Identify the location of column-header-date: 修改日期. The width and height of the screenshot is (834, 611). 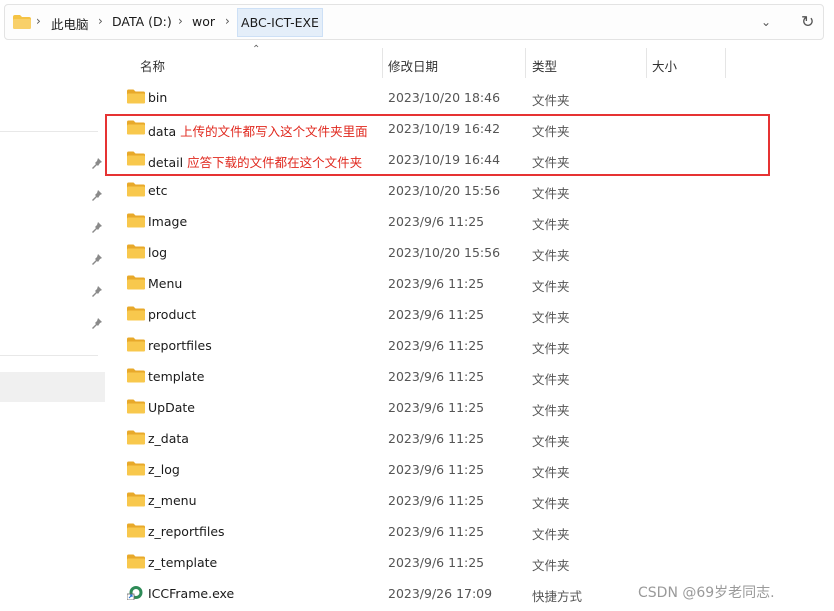
(413, 65).